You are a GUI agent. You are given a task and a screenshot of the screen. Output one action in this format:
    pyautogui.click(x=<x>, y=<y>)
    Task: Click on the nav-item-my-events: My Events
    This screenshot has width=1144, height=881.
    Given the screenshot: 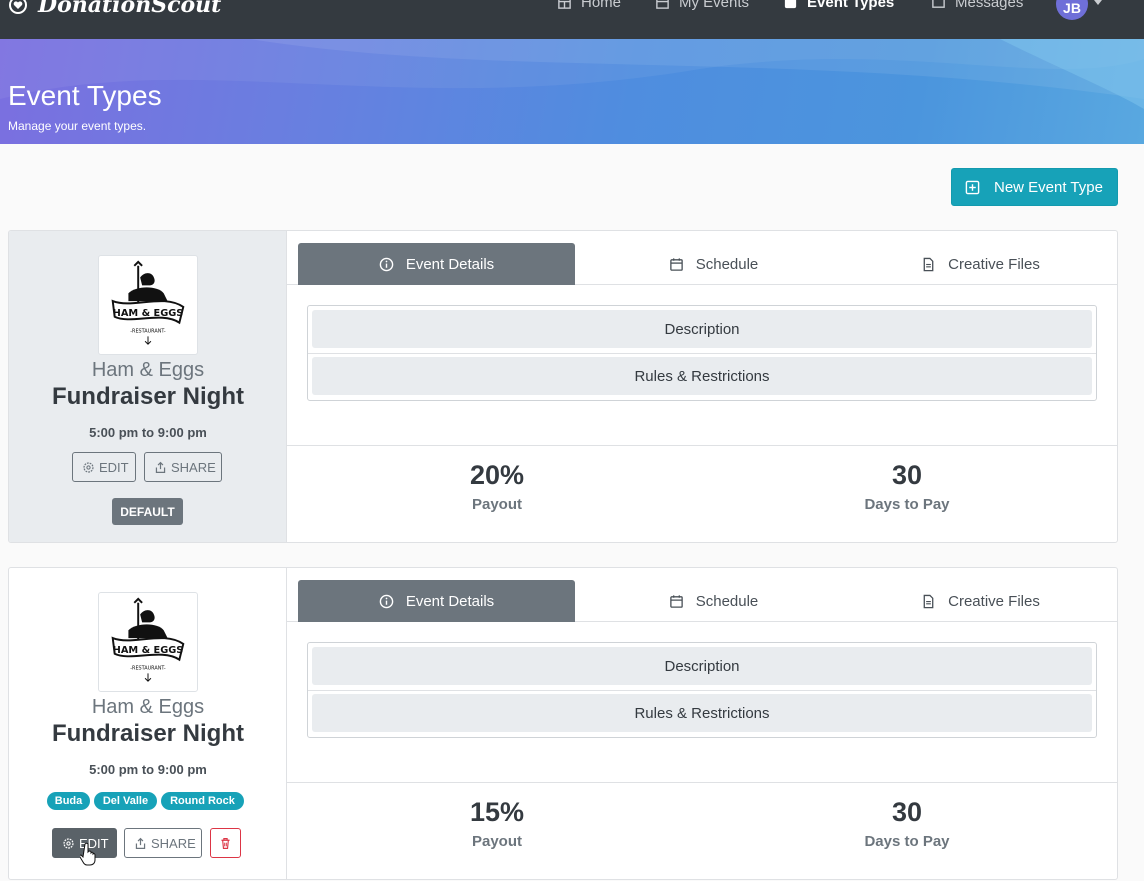 What is the action you would take?
    pyautogui.click(x=702, y=6)
    